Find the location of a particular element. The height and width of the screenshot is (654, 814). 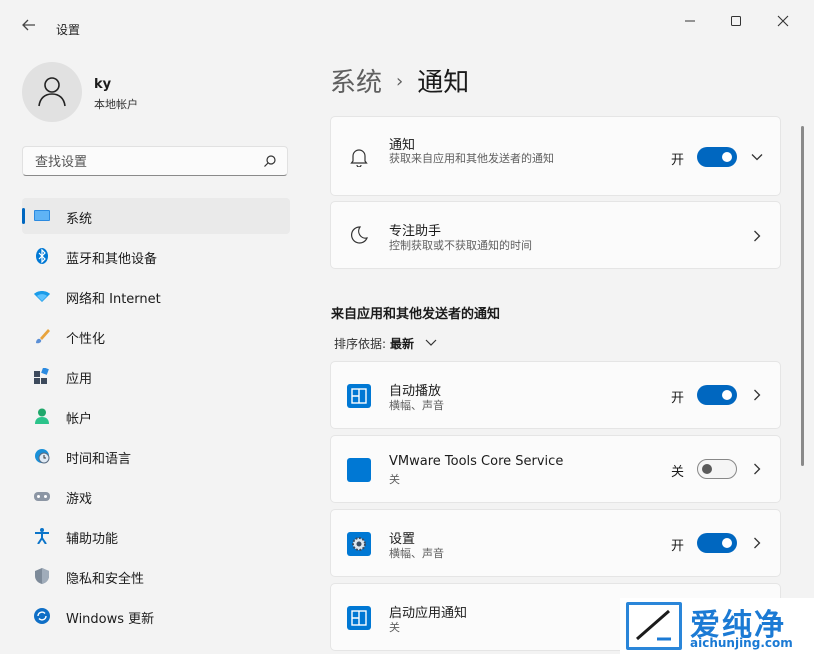

gear-icon is located at coordinates (359, 544).